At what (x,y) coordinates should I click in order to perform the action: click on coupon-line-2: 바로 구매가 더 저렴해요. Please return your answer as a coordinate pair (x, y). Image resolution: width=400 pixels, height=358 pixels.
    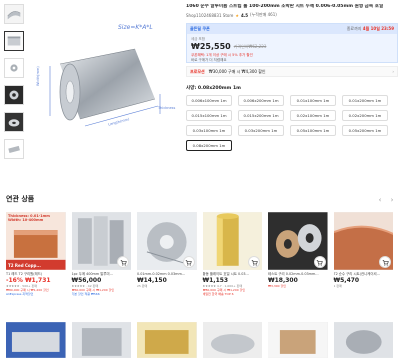
    Looking at the image, I should click on (209, 60).